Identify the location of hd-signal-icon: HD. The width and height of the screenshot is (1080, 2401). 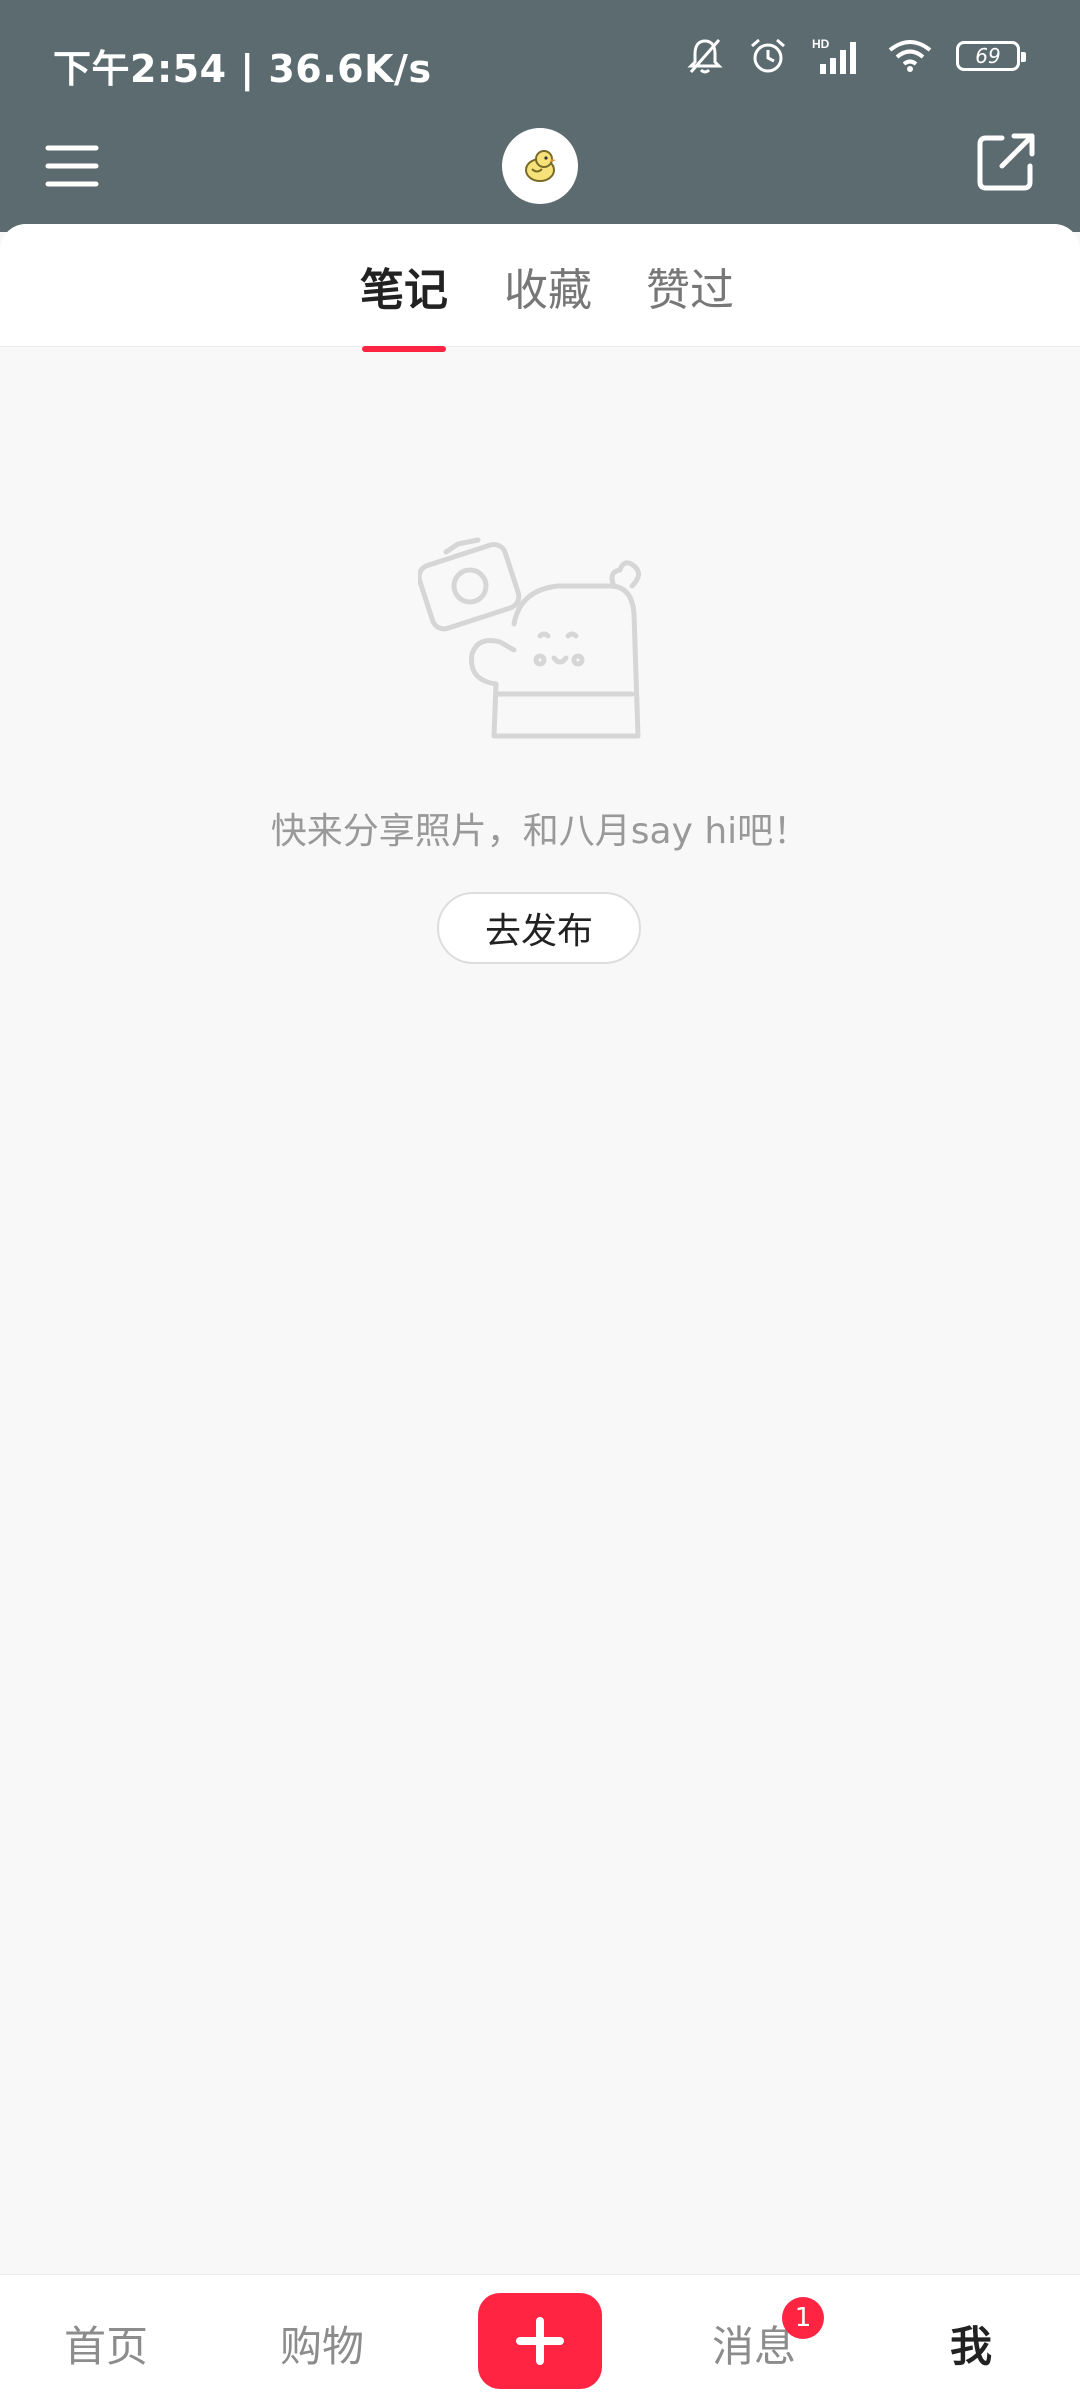
(834, 55).